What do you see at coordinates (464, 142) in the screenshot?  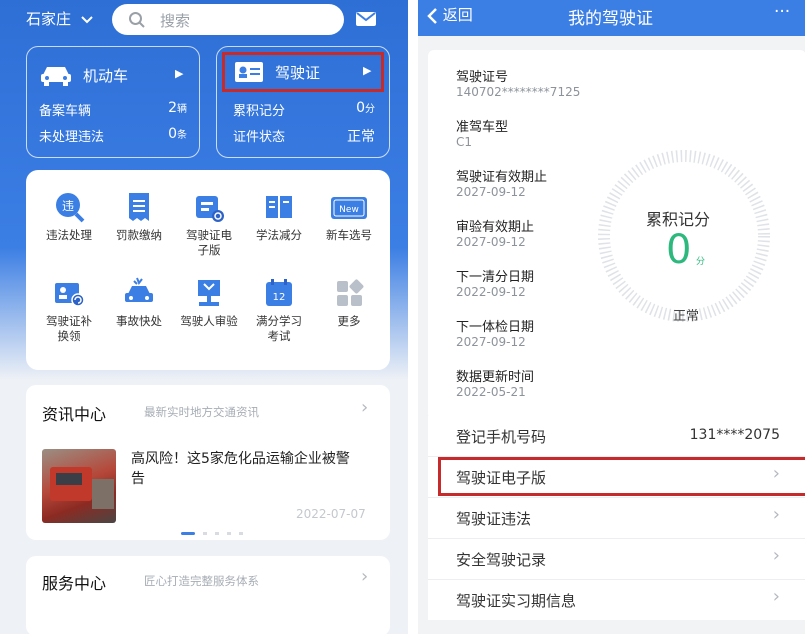 I see `field-value: C1` at bounding box center [464, 142].